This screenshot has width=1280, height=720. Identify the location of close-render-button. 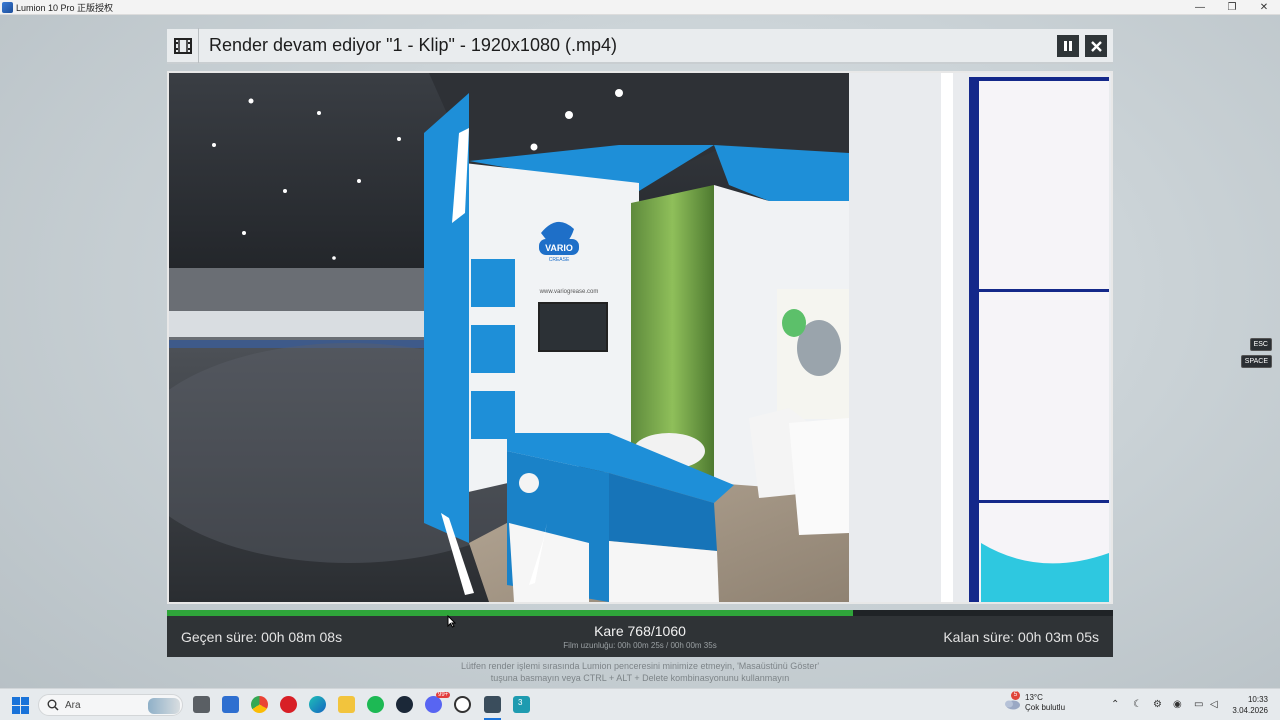
(1096, 46).